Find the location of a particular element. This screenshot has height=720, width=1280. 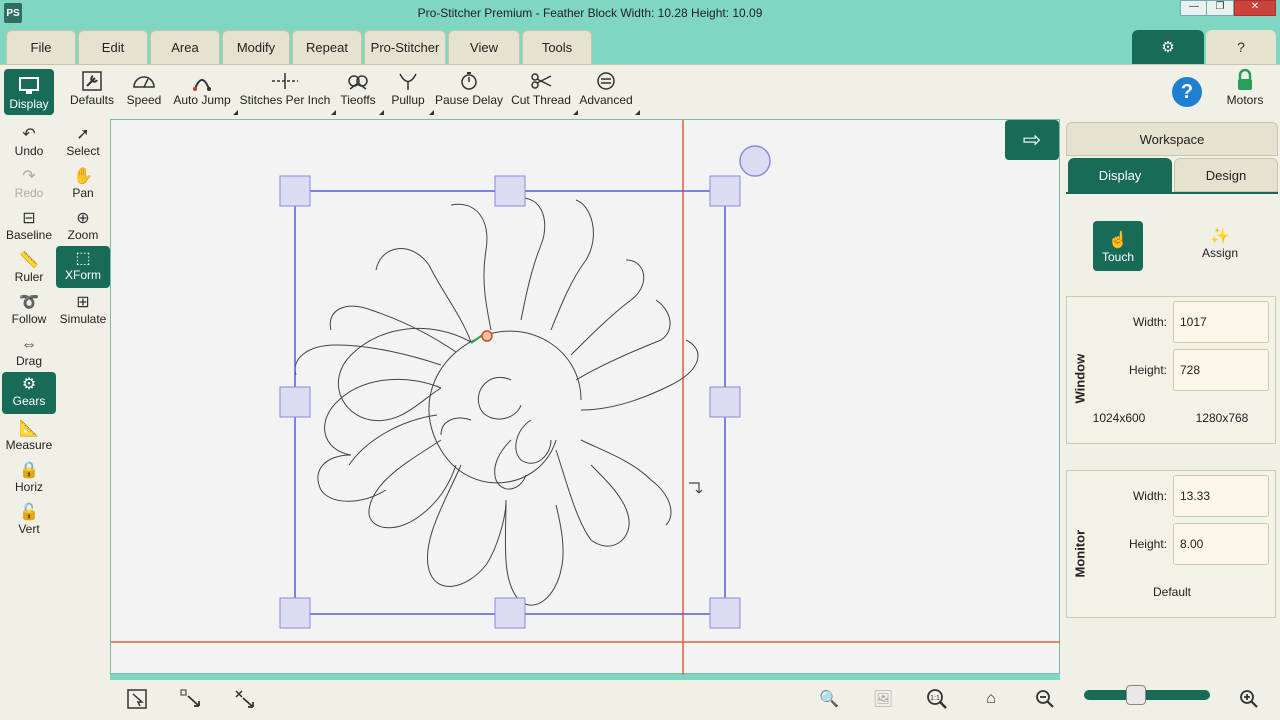

redo-button: ↷ Redo is located at coordinates (29, 184).